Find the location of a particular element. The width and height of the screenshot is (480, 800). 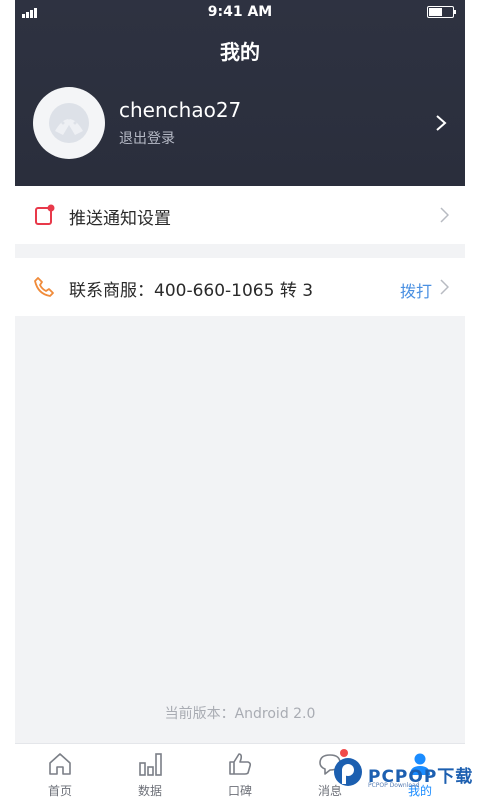

watermark-subtext: PCPOP Download is located at coordinates (394, 785).